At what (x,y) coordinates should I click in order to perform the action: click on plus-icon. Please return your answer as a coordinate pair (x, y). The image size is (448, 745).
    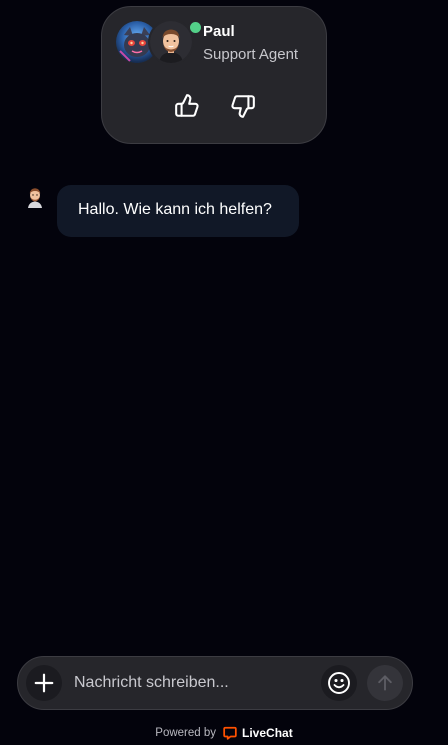
    Looking at the image, I should click on (44, 683).